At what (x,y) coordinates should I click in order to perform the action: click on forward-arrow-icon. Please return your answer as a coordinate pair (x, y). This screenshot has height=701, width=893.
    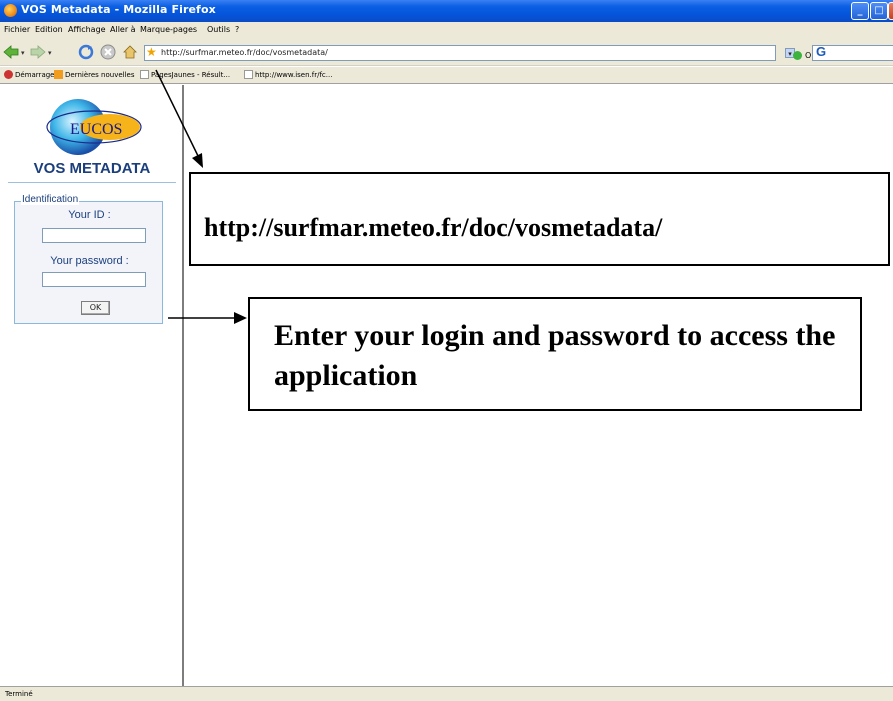
    Looking at the image, I should click on (38, 52).